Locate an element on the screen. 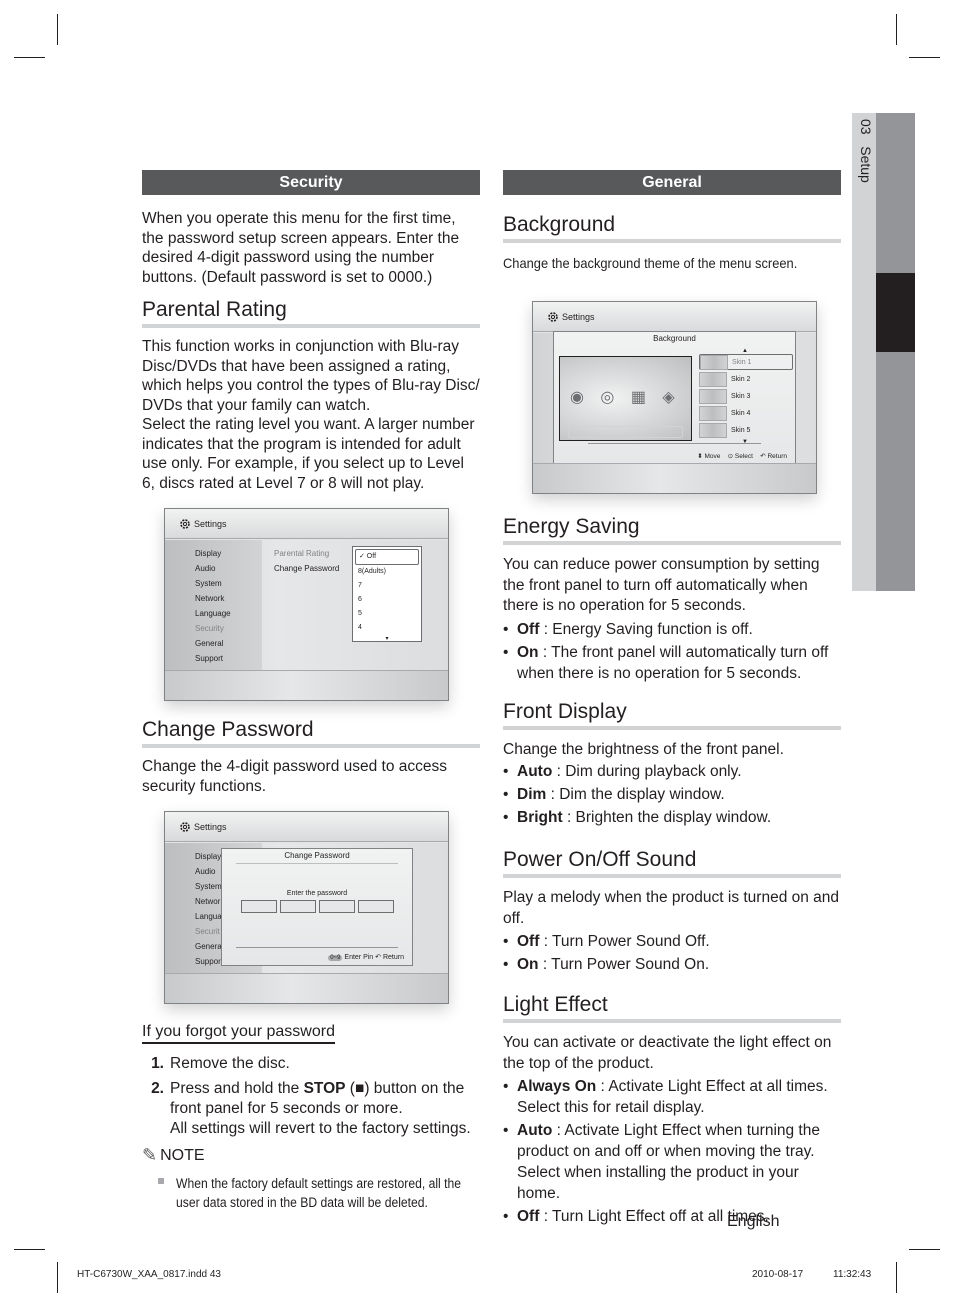 This screenshot has height=1307, width=954. heading-forgot-password: If you forgot your password is located at coordinates (238, 1033).